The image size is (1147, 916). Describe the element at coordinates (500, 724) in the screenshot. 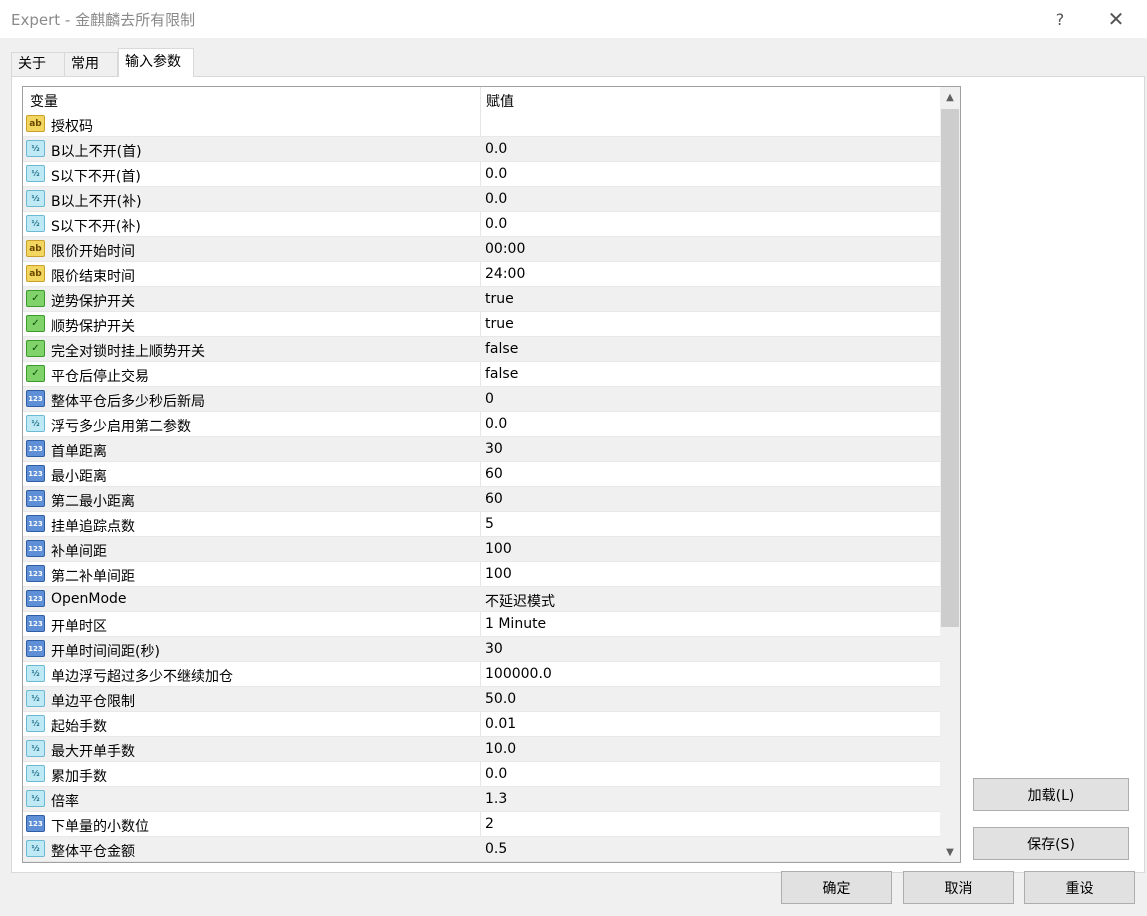

I see `parameter-value: 0.01` at that location.